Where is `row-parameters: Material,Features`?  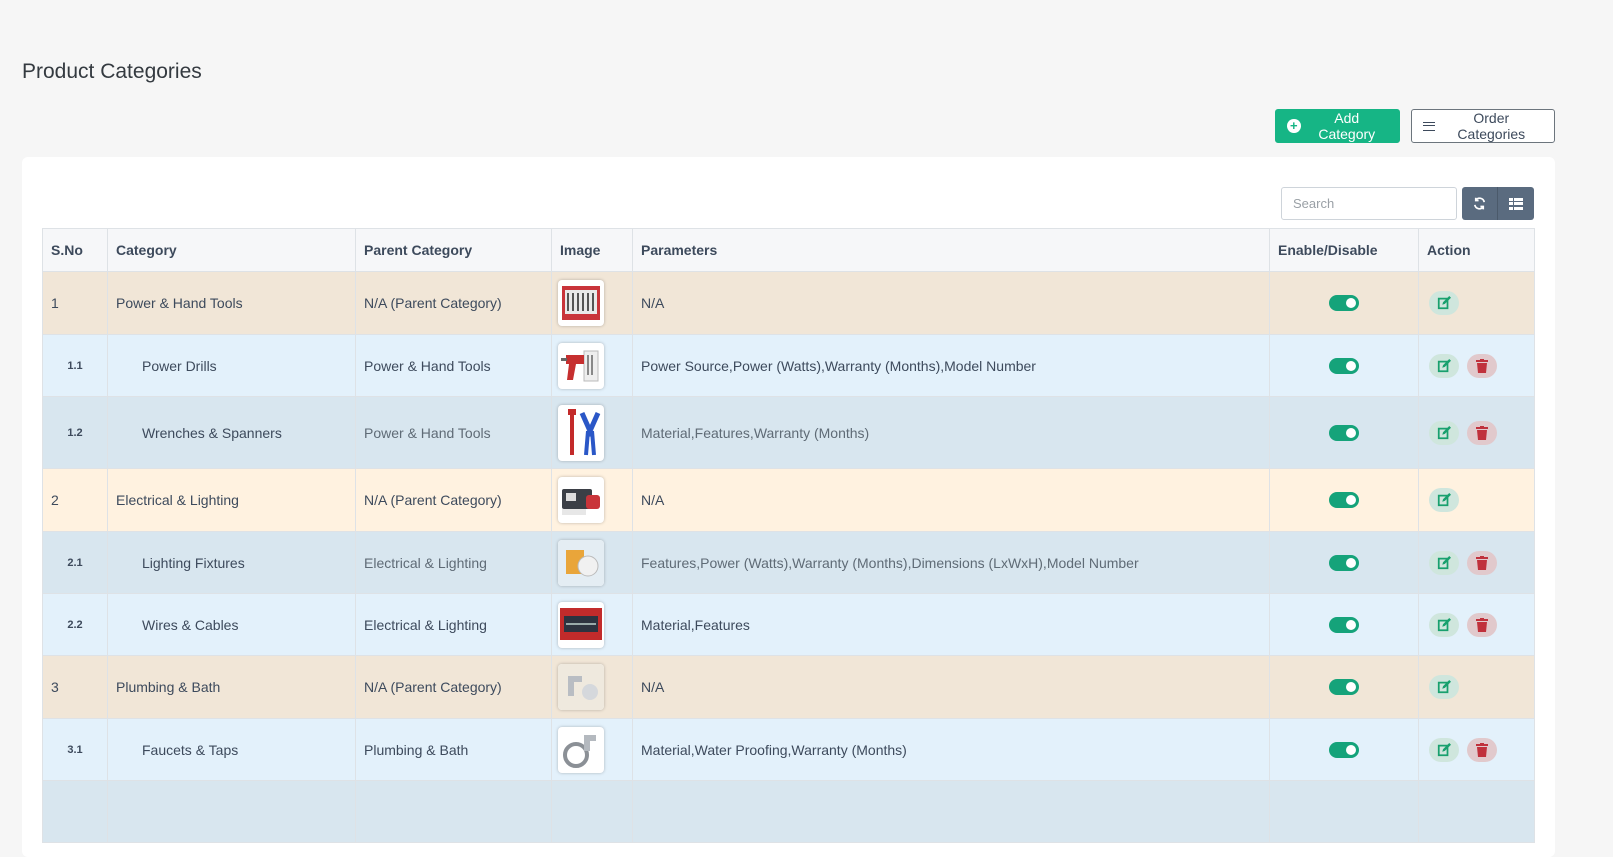
row-parameters: Material,Features is located at coordinates (951, 624).